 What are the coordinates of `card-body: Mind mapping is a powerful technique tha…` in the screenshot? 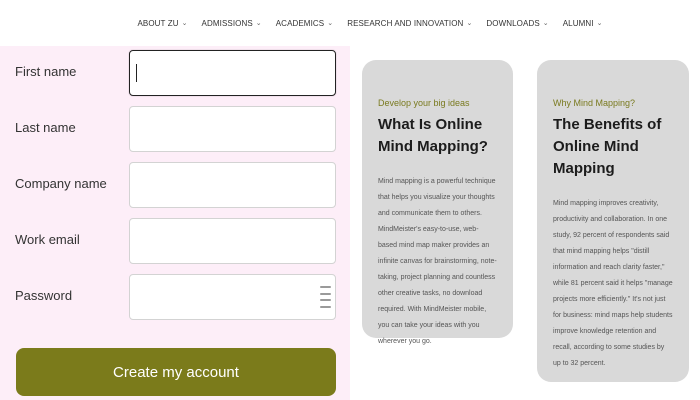 It's located at (437, 261).